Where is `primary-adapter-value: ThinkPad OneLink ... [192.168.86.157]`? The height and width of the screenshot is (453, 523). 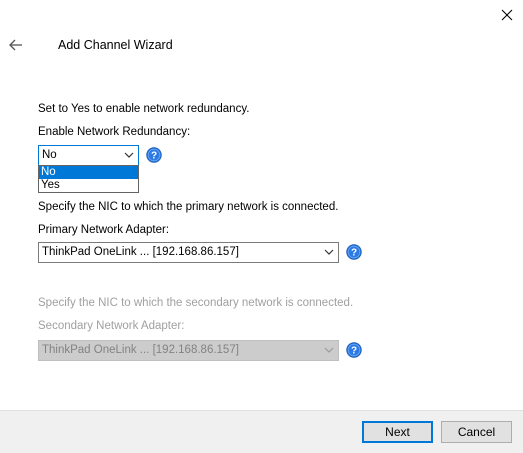
primary-adapter-value: ThinkPad OneLink ... [192.168.86.157] is located at coordinates (140, 252).